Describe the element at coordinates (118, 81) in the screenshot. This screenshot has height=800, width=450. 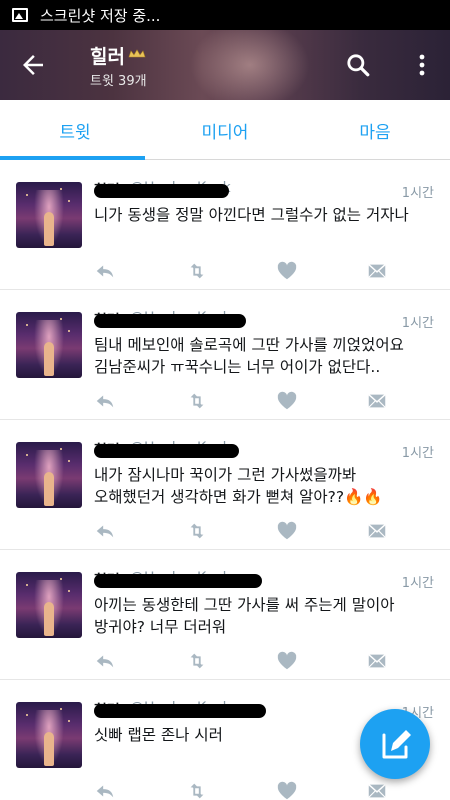
I see `tweet-count: 트윗 39개` at that location.